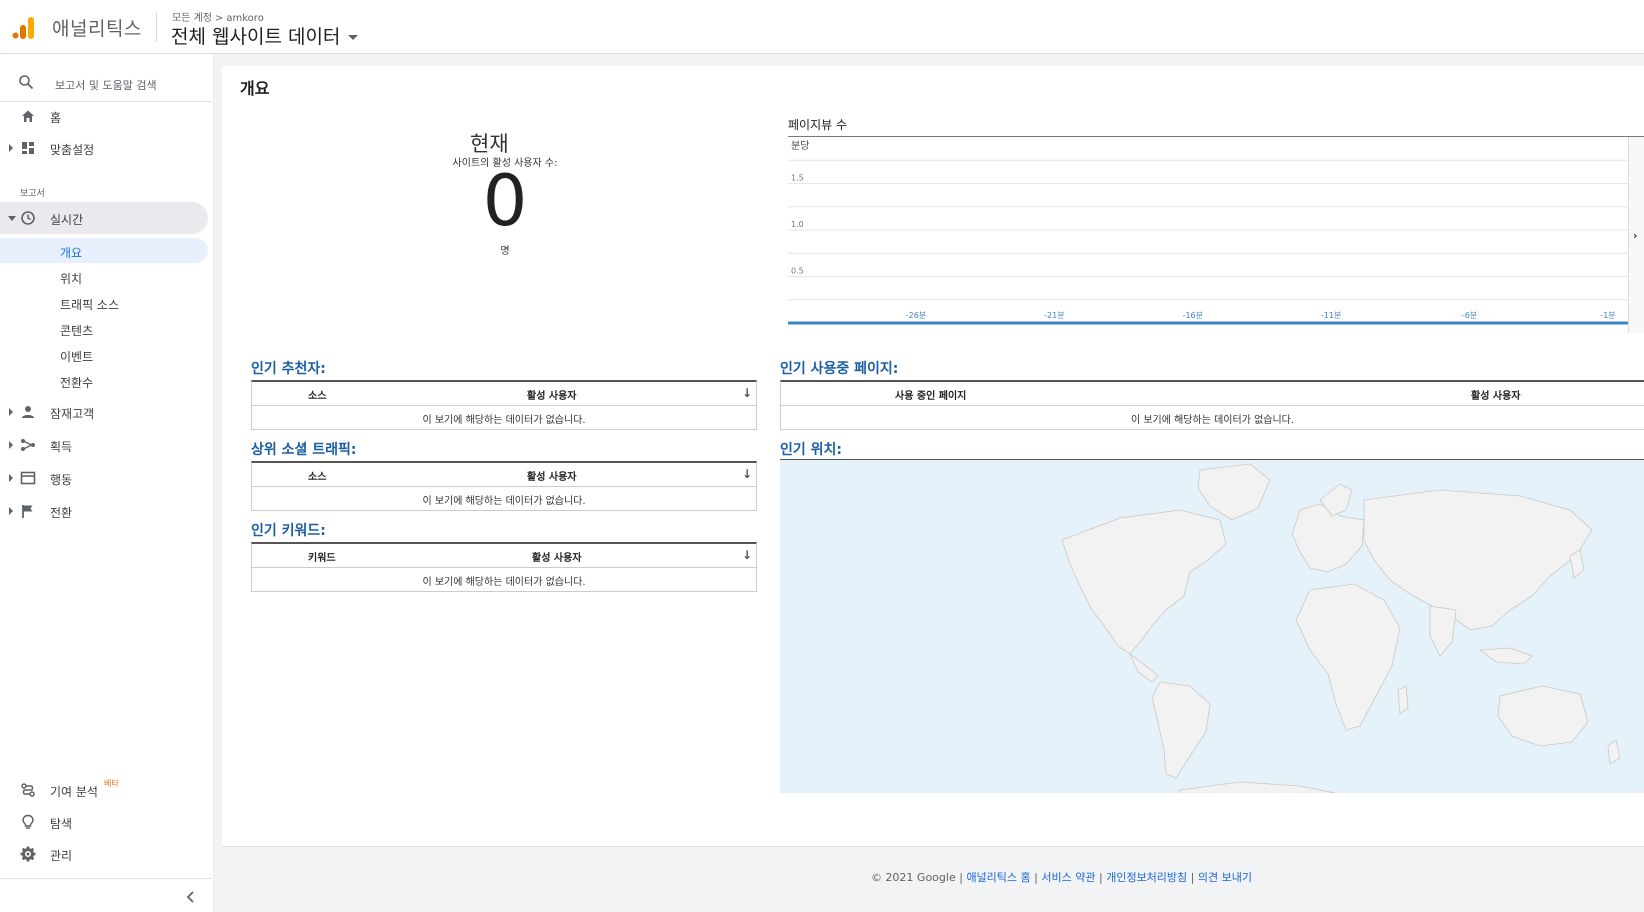  I want to click on chevron-left-icon, so click(190, 897).